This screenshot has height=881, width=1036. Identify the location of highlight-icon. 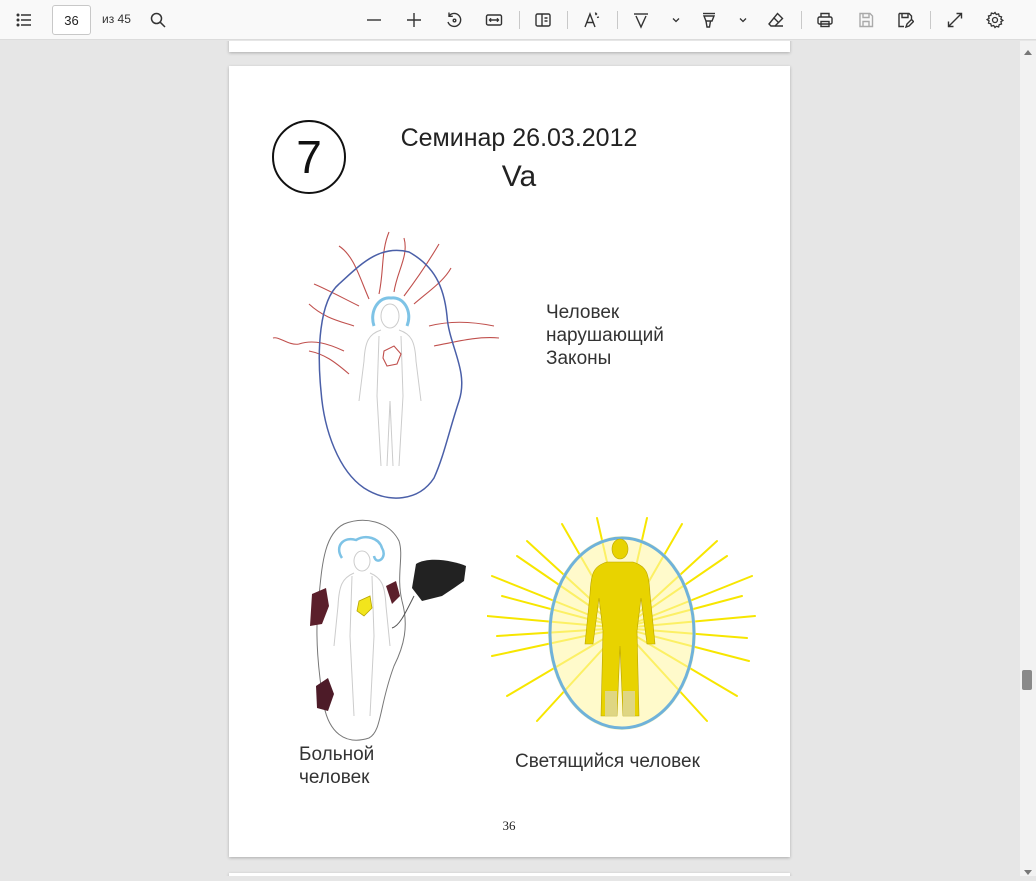
(709, 20).